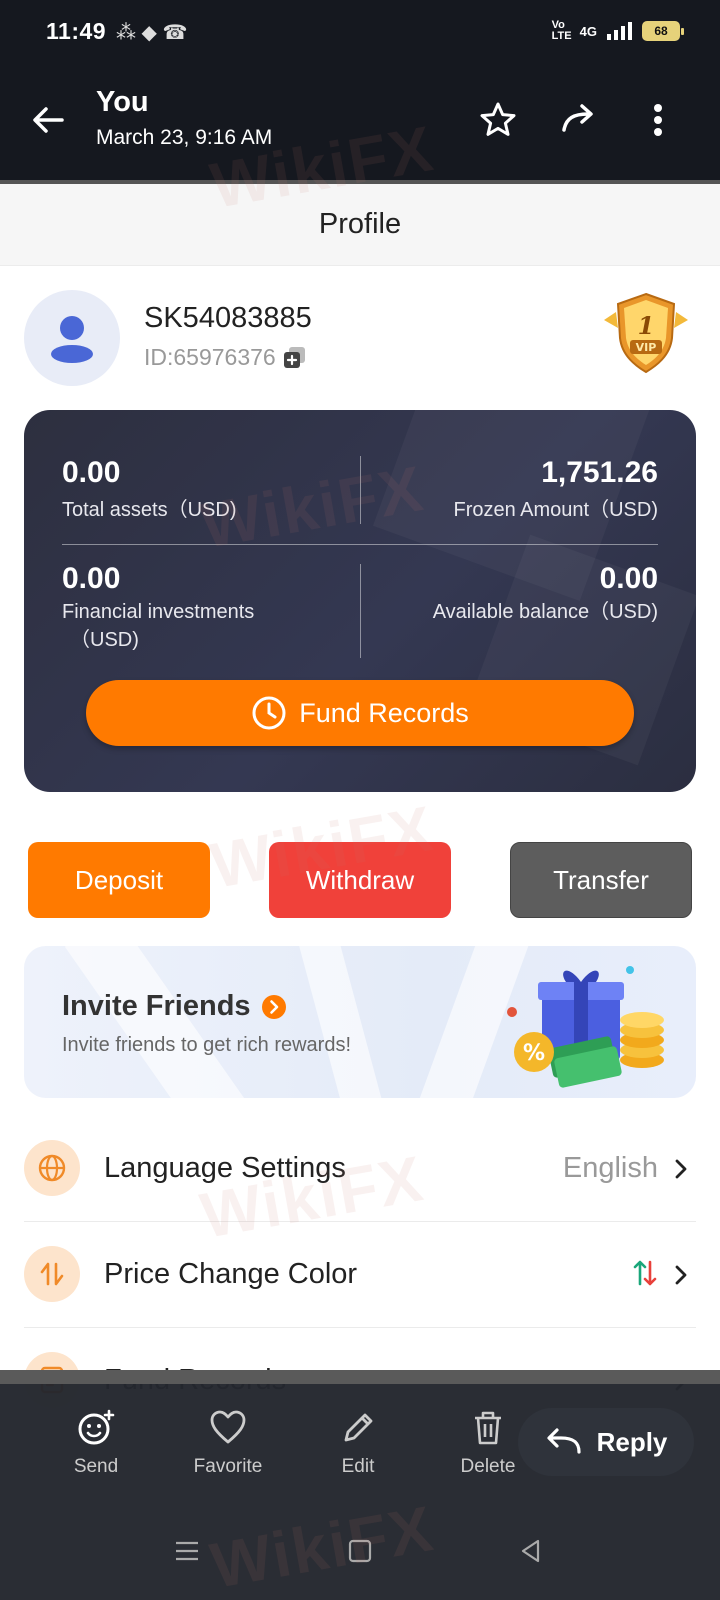  Describe the element at coordinates (52, 1168) in the screenshot. I see `globe-icon` at that location.